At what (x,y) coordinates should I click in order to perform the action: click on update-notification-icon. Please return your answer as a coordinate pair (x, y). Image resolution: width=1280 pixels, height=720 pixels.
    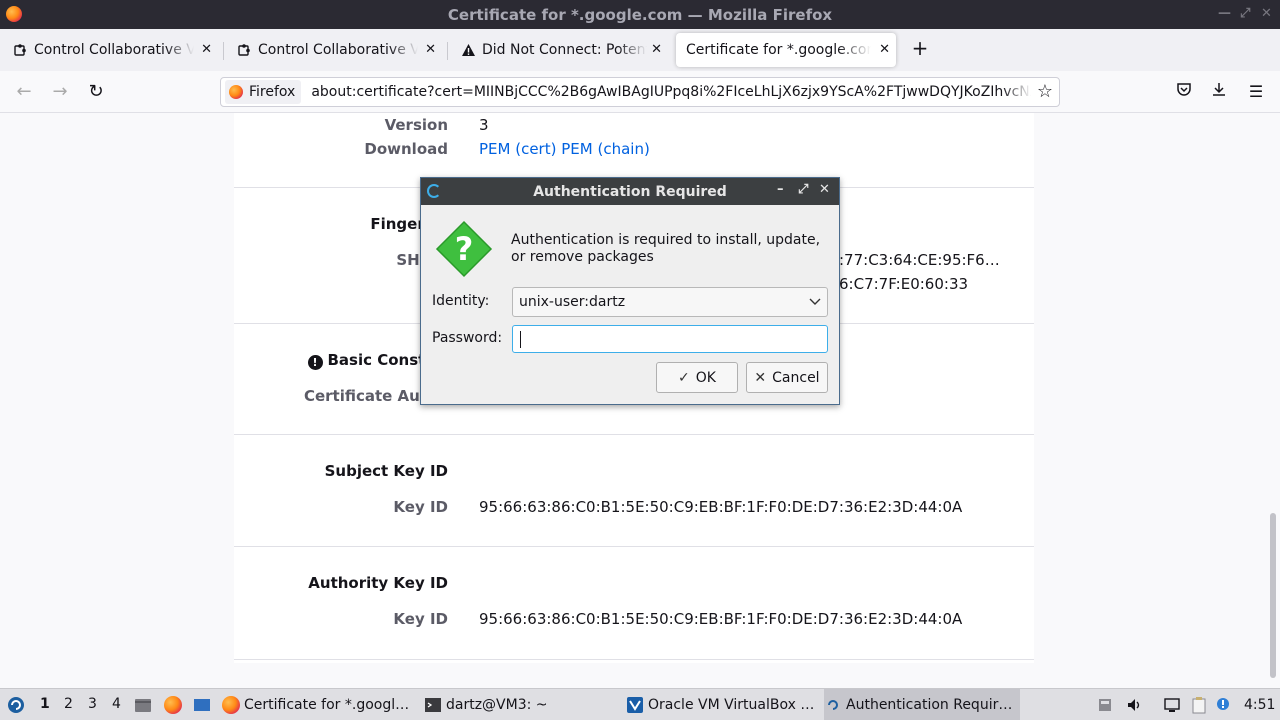
    Looking at the image, I should click on (1223, 704).